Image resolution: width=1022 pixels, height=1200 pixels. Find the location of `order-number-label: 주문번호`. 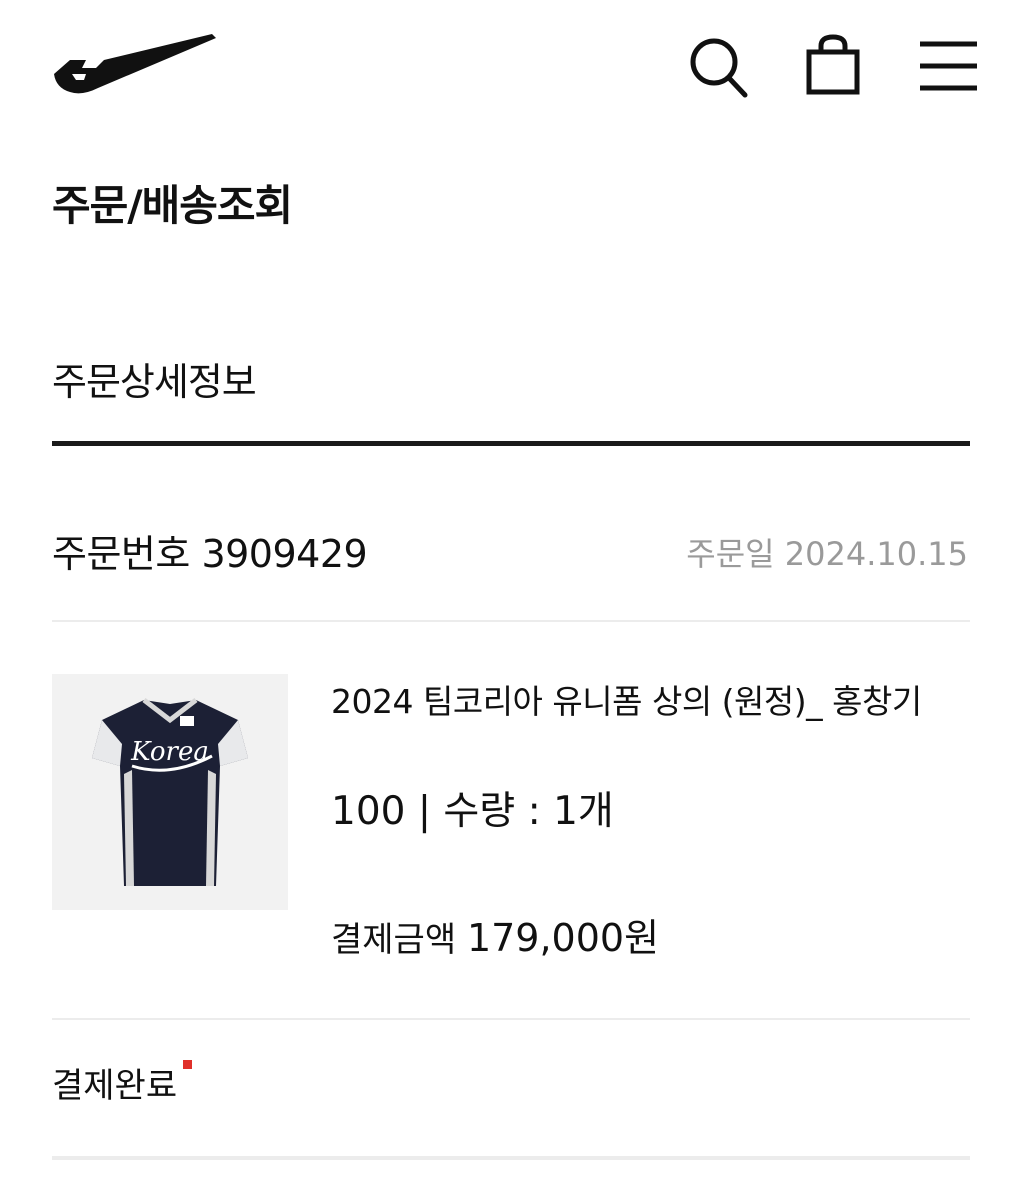

order-number-label: 주문번호 is located at coordinates (121, 554).